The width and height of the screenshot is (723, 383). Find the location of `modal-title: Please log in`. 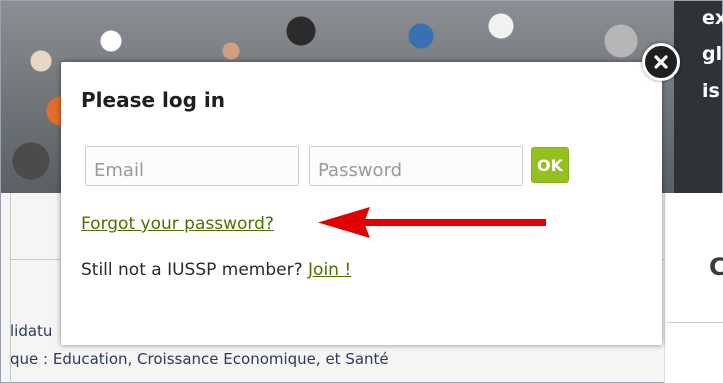

modal-title: Please log in is located at coordinates (153, 100).